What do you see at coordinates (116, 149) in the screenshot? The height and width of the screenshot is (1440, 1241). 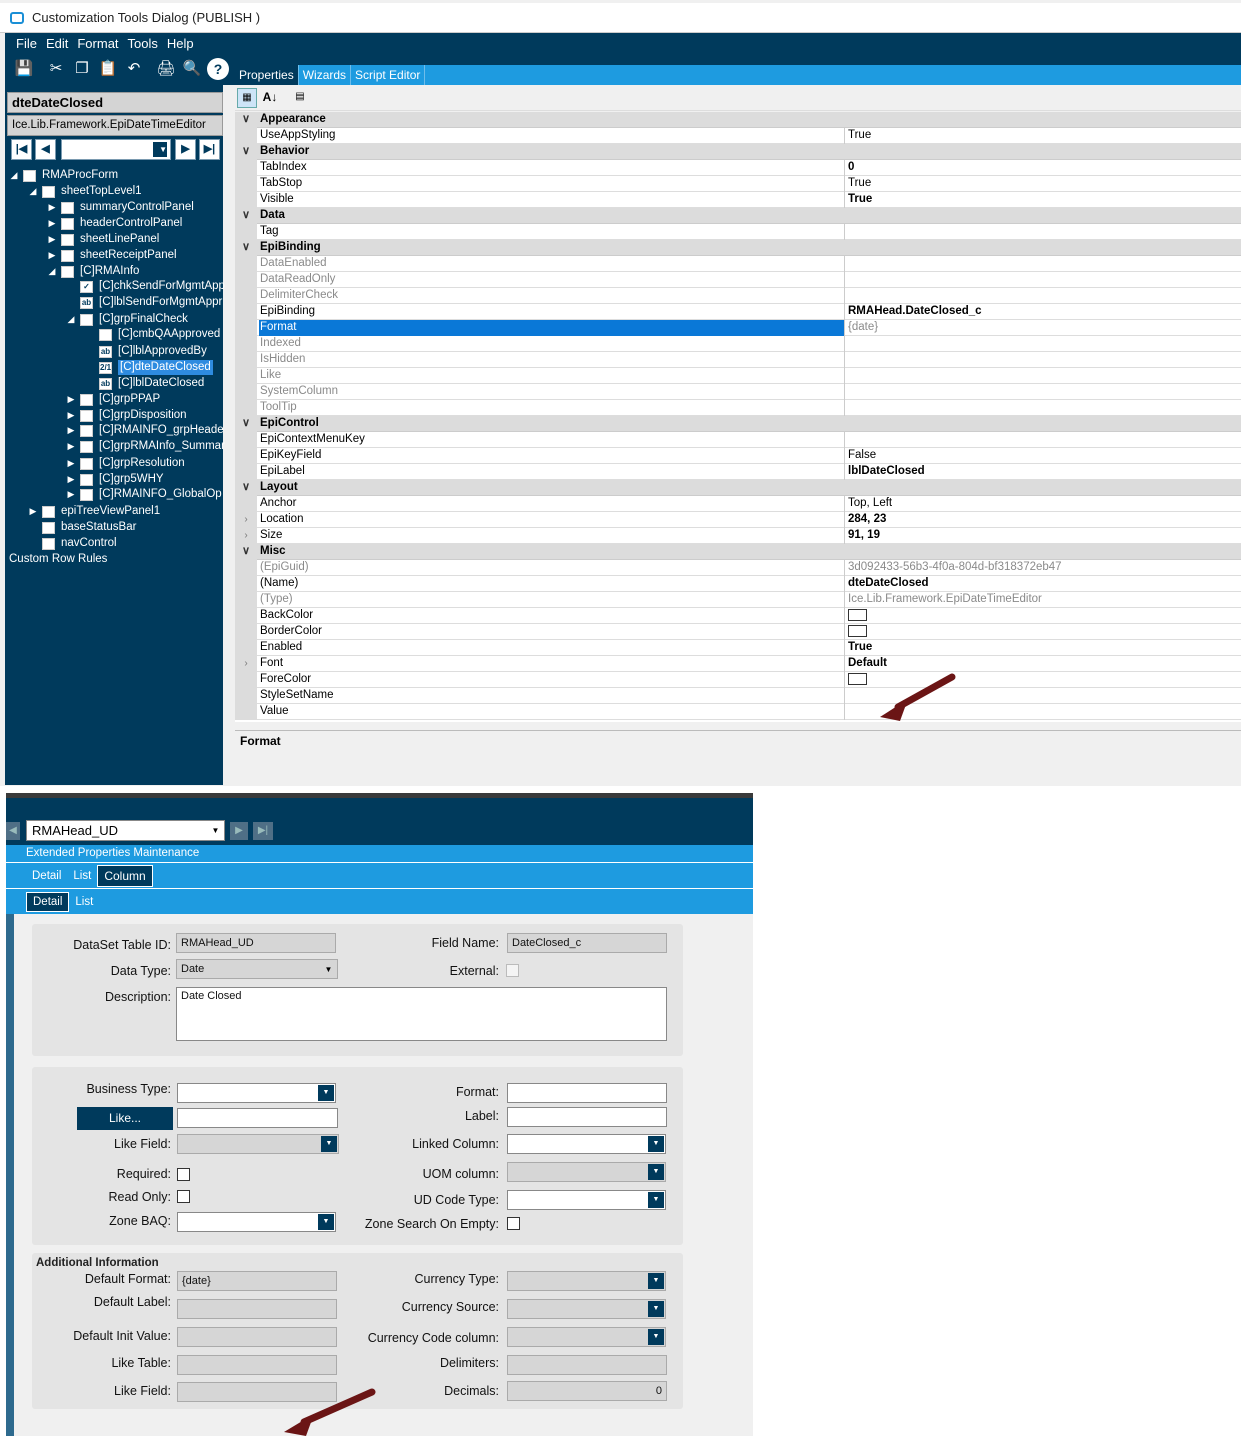 I see `control-dropdown: ▼` at bounding box center [116, 149].